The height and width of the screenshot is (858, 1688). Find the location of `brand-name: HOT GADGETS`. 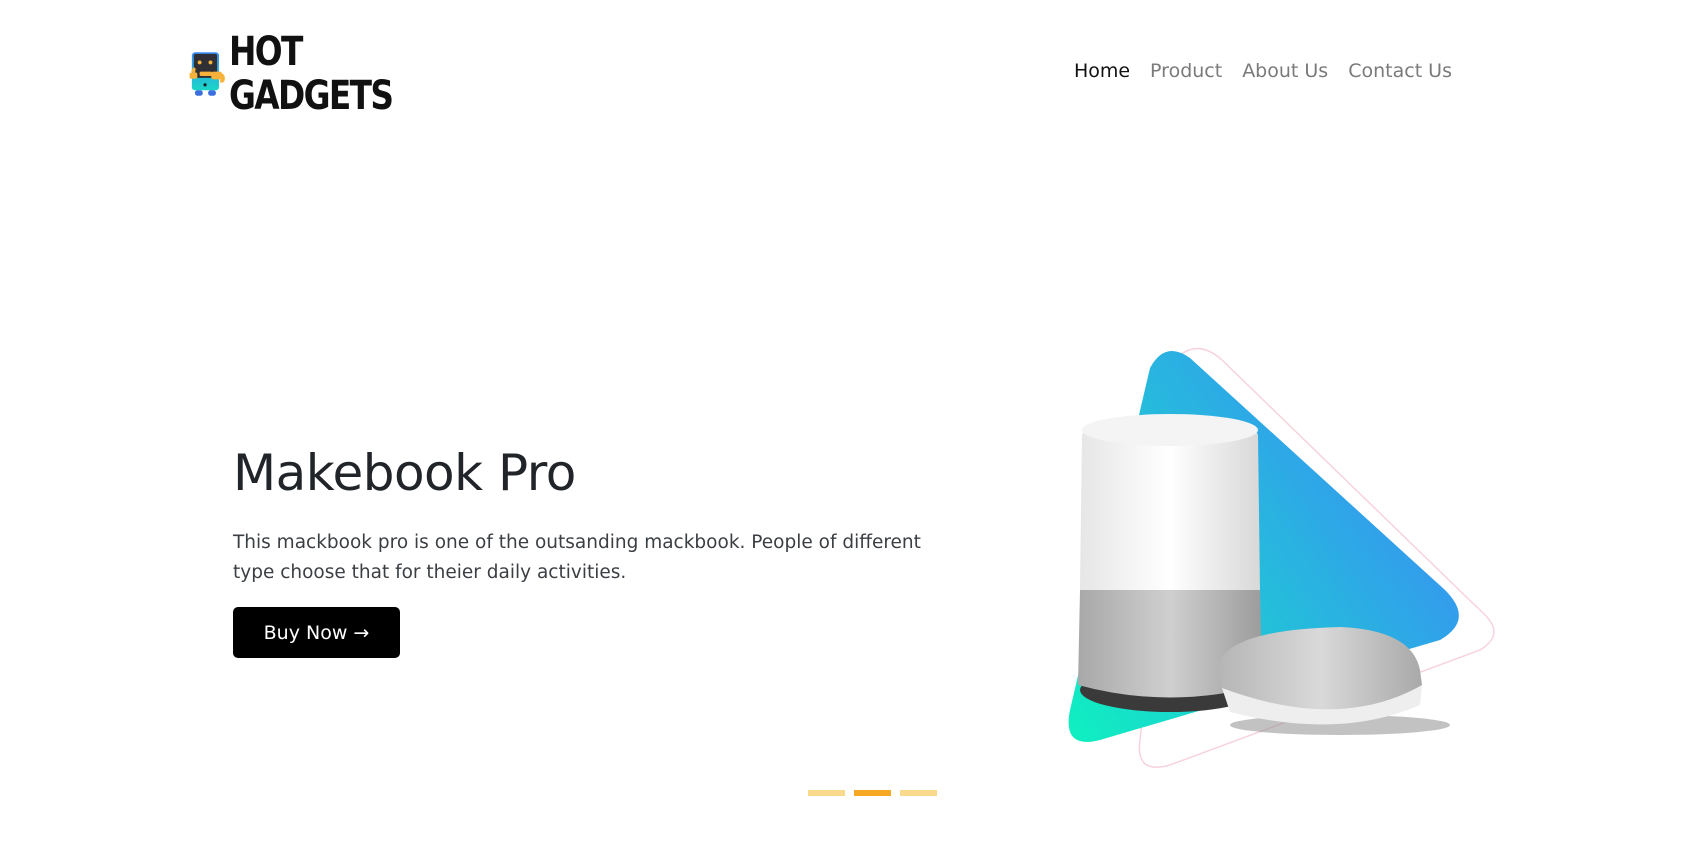

brand-name: HOT GADGETS is located at coordinates (311, 74).